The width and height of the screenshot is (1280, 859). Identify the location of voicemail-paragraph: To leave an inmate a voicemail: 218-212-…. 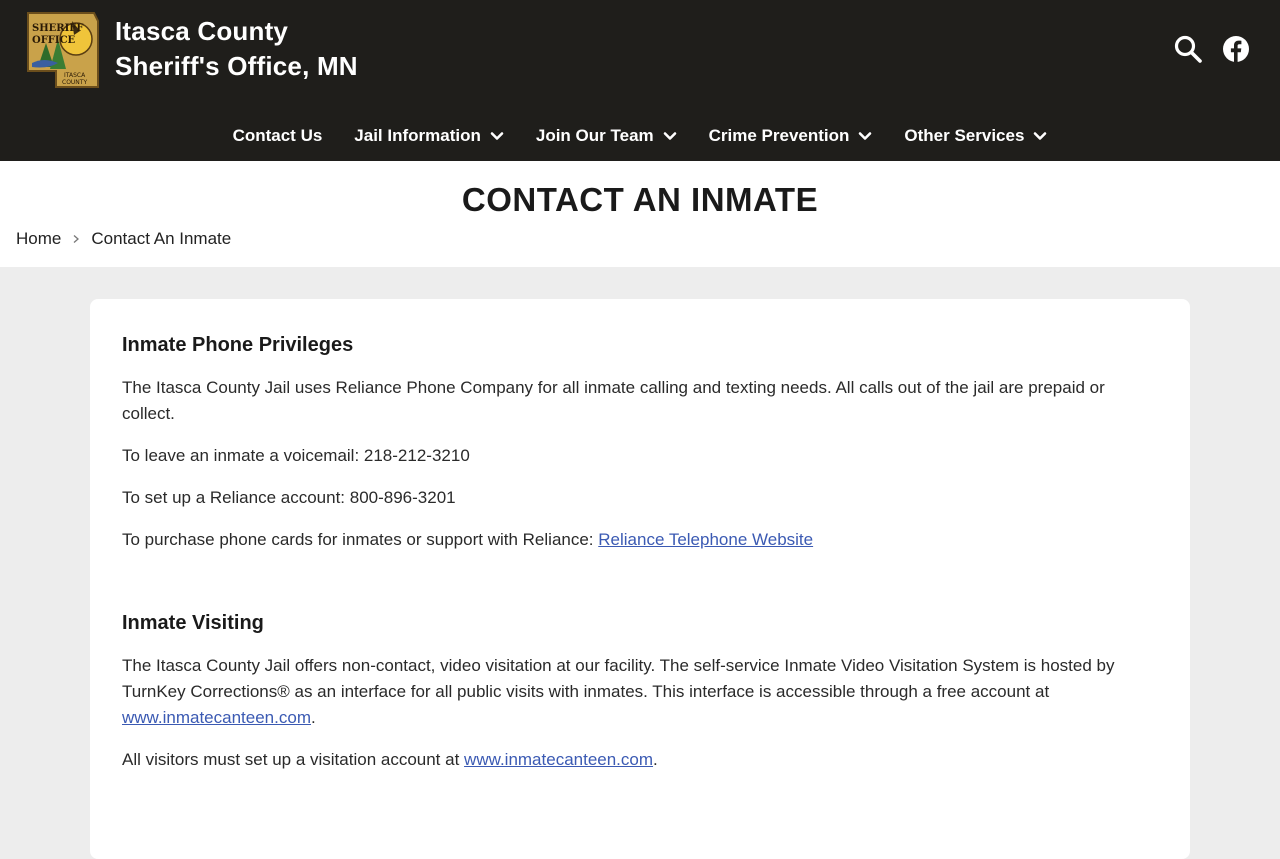
(296, 455).